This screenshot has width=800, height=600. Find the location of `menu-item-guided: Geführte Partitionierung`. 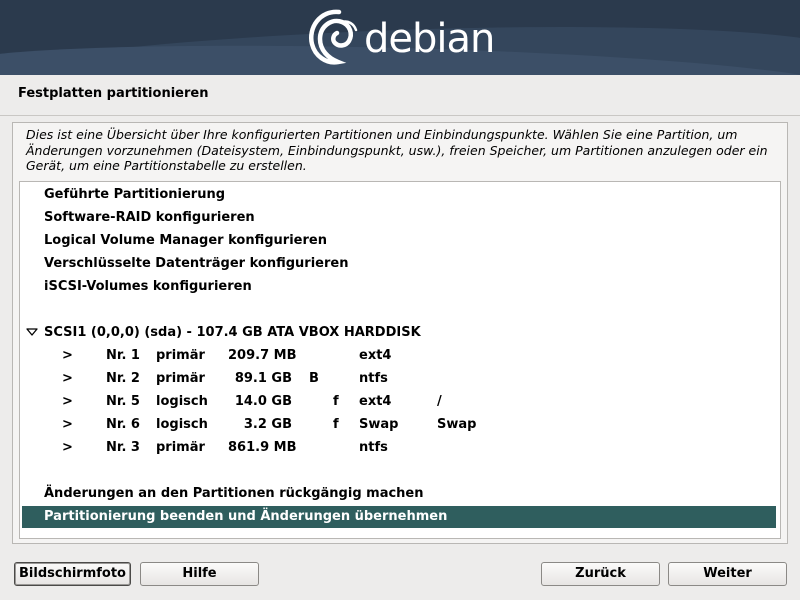

menu-item-guided: Geführte Partitionierung is located at coordinates (399, 195).